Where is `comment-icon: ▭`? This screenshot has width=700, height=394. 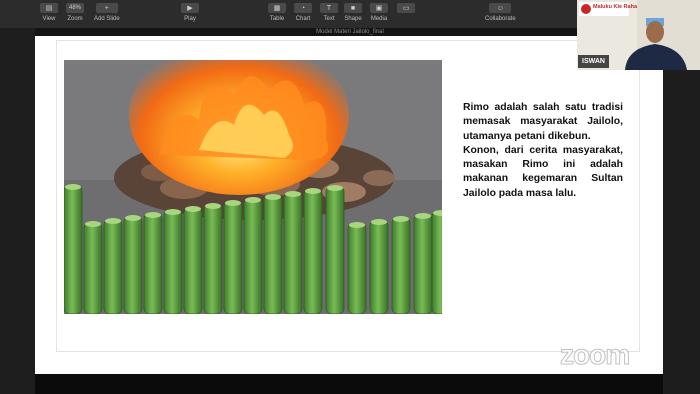 comment-icon: ▭ is located at coordinates (406, 8).